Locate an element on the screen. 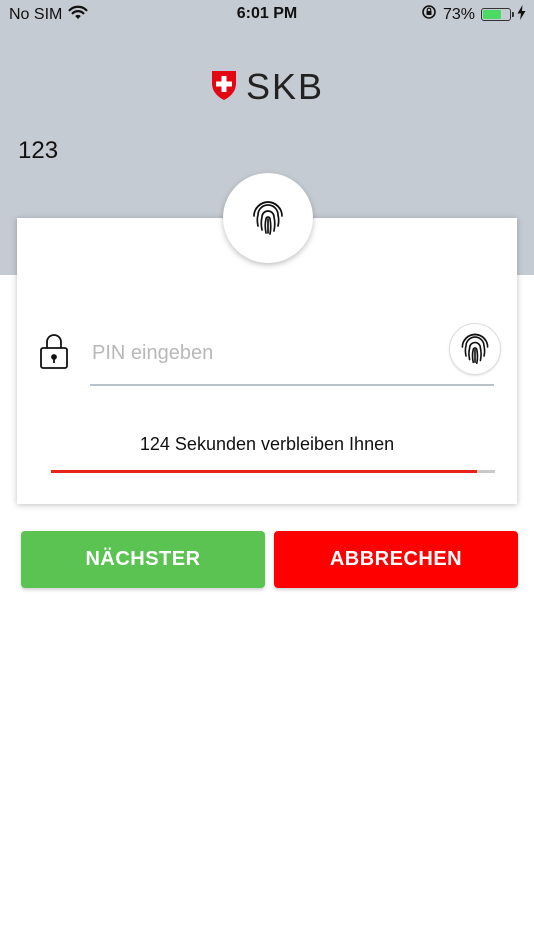 The width and height of the screenshot is (534, 950). battery-percent: 73% is located at coordinates (458, 14).